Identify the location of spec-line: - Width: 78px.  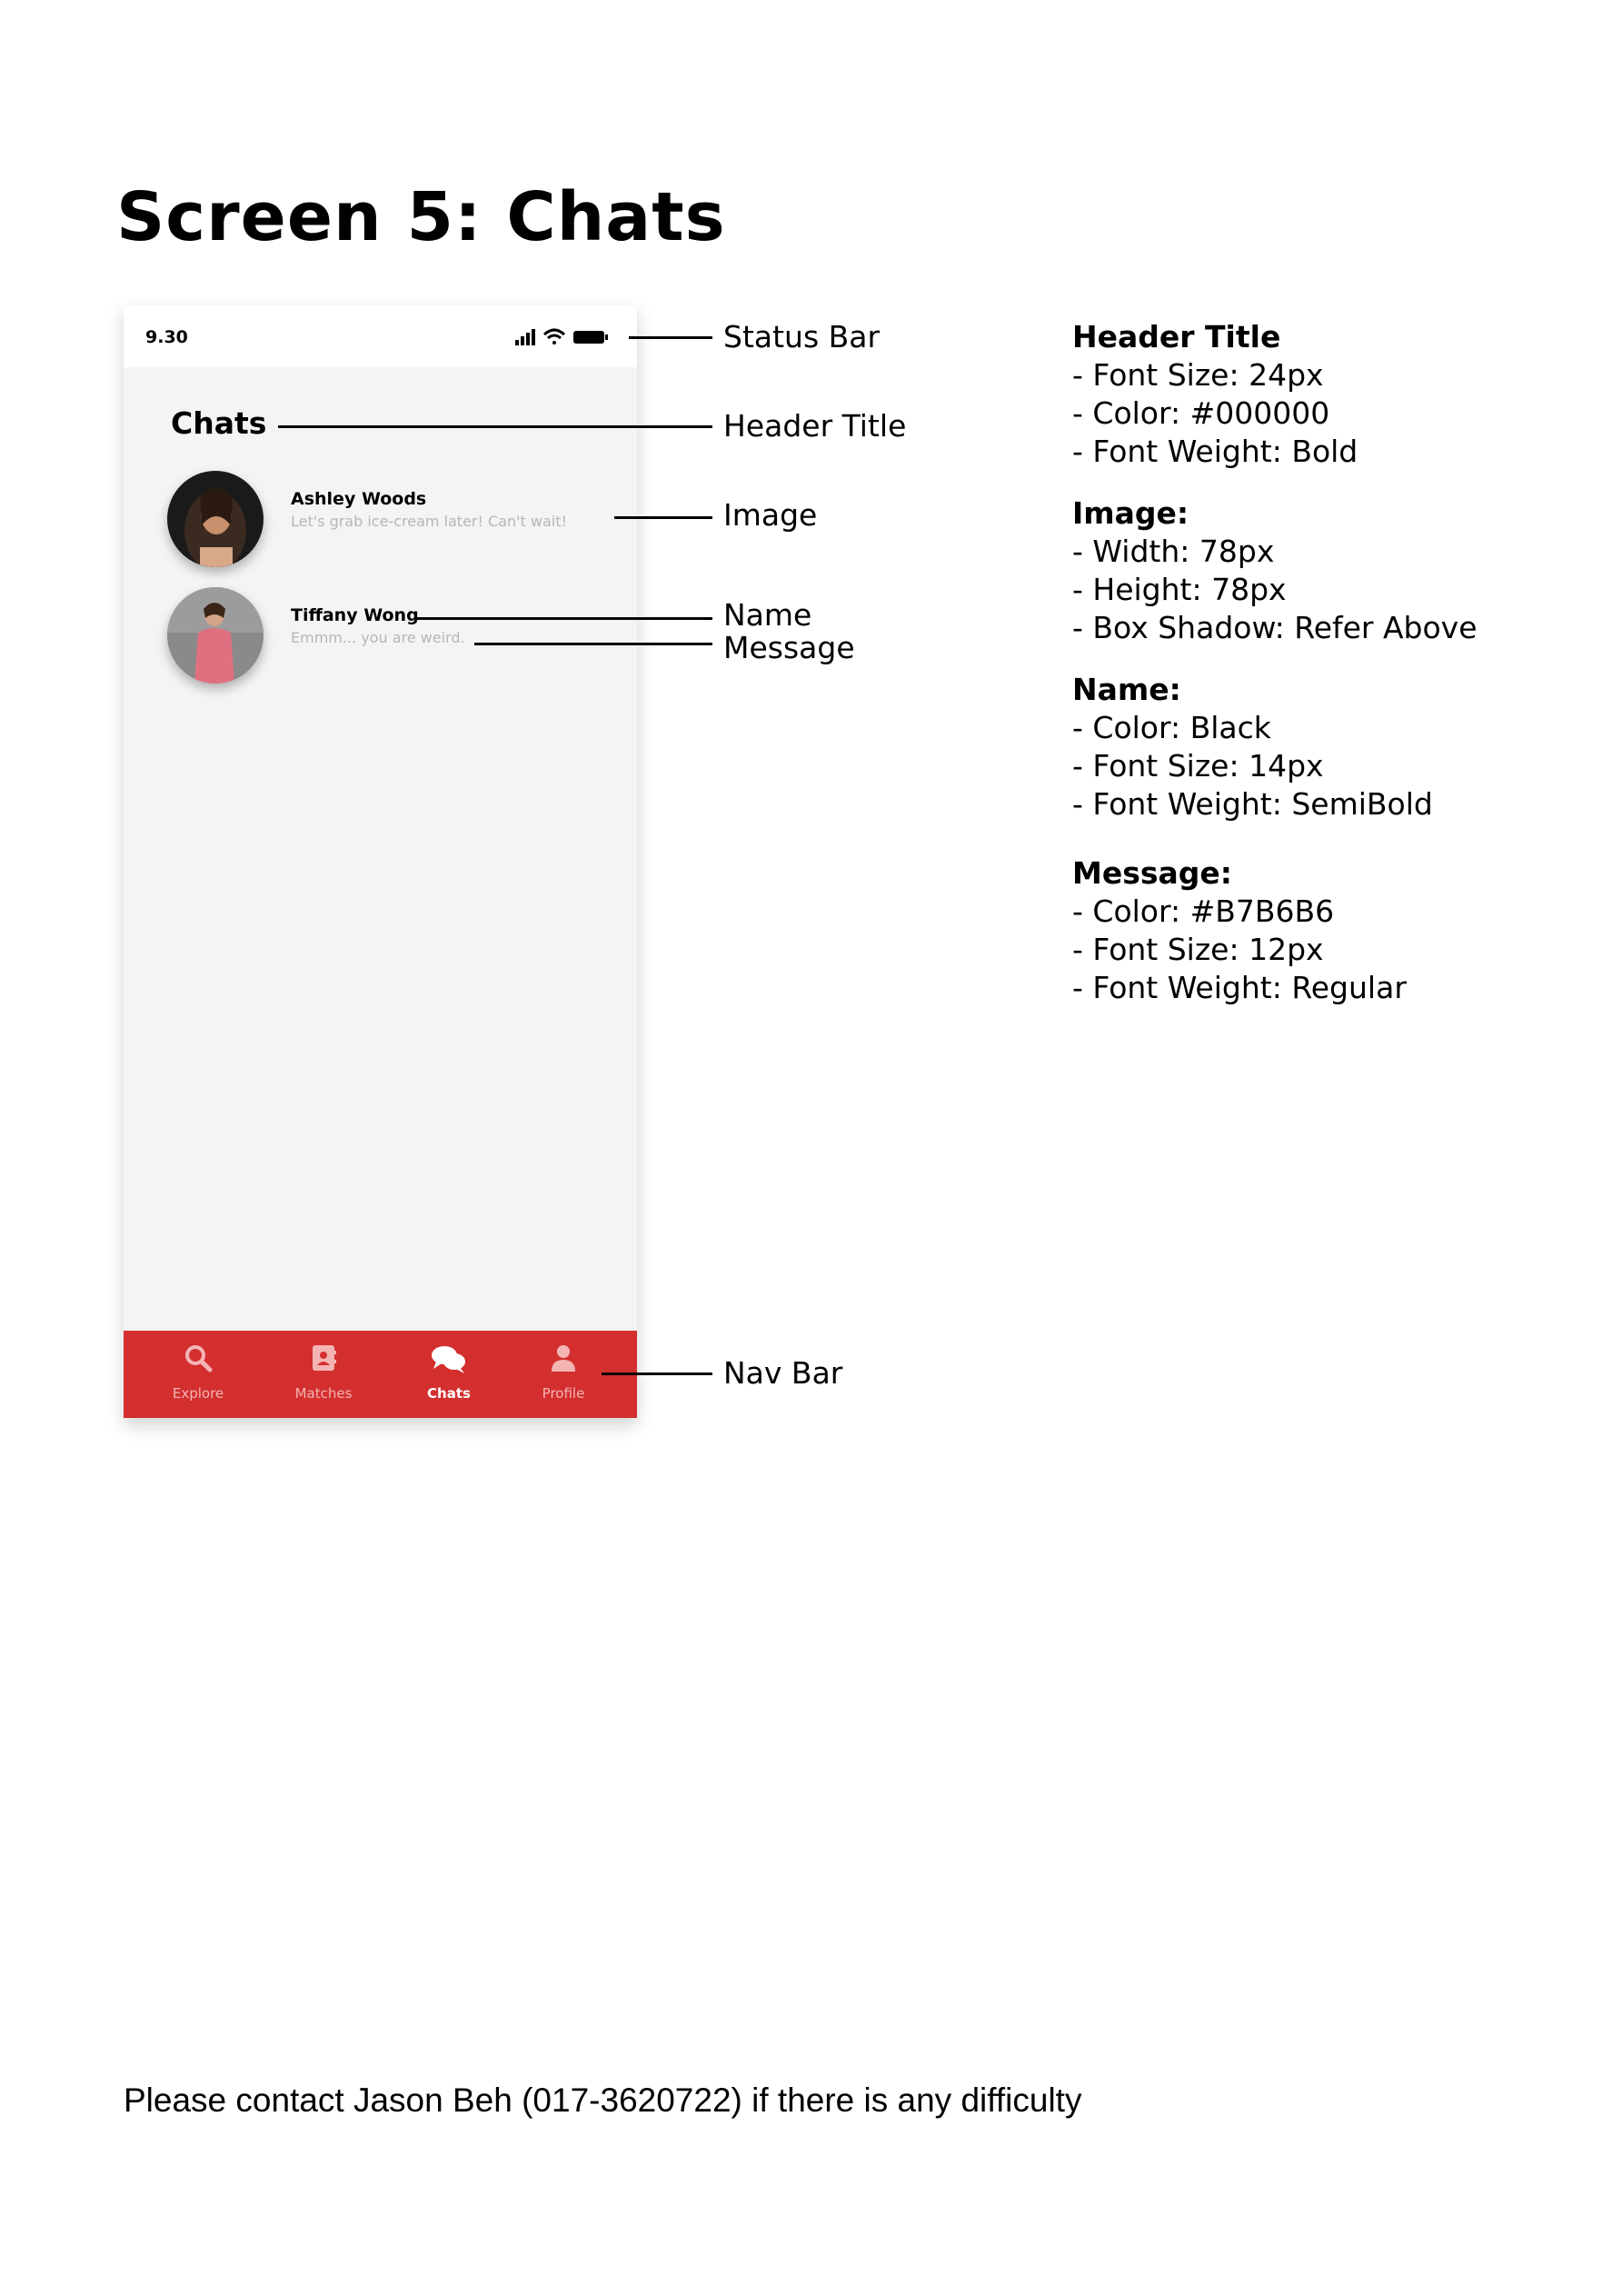
(1173, 551).